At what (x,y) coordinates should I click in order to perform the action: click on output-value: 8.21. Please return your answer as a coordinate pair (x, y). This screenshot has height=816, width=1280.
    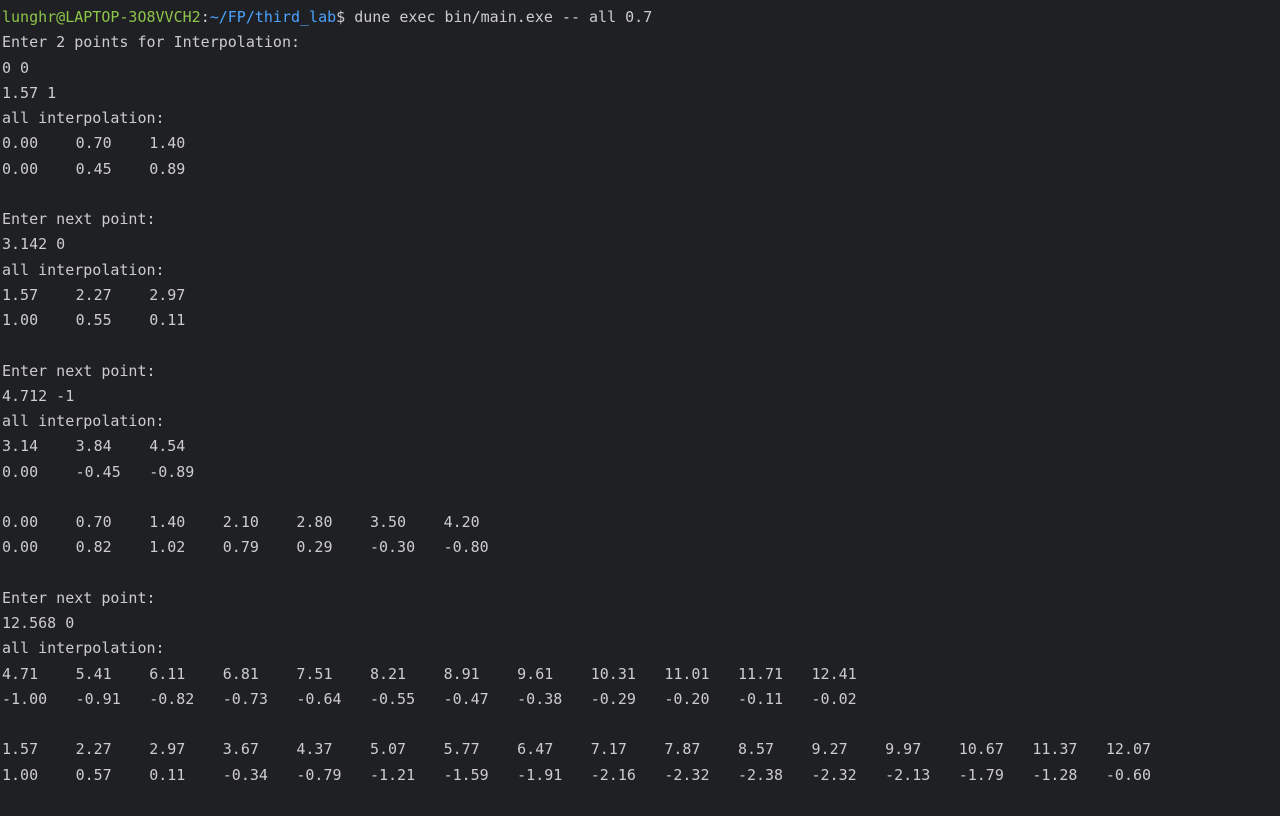
    Looking at the image, I should click on (388, 673).